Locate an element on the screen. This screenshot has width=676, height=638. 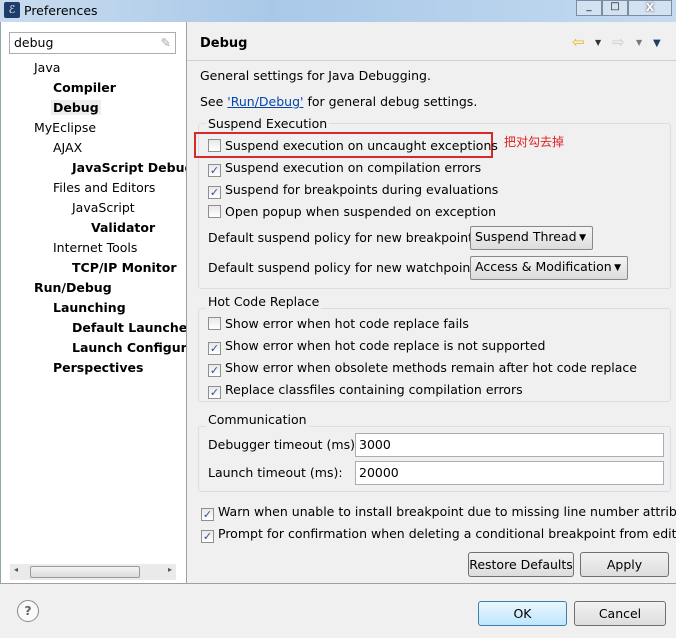
page-description: General settings for Java Debugging. is located at coordinates (315, 75).